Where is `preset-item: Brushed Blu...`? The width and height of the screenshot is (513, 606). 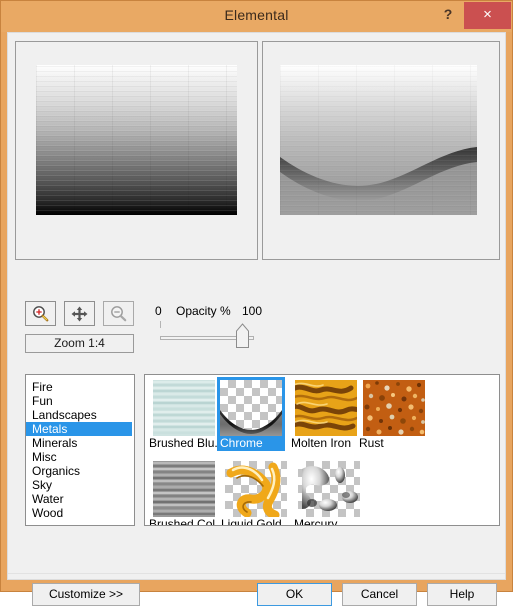
preset-item: Brushed Blu... is located at coordinates (186, 415).